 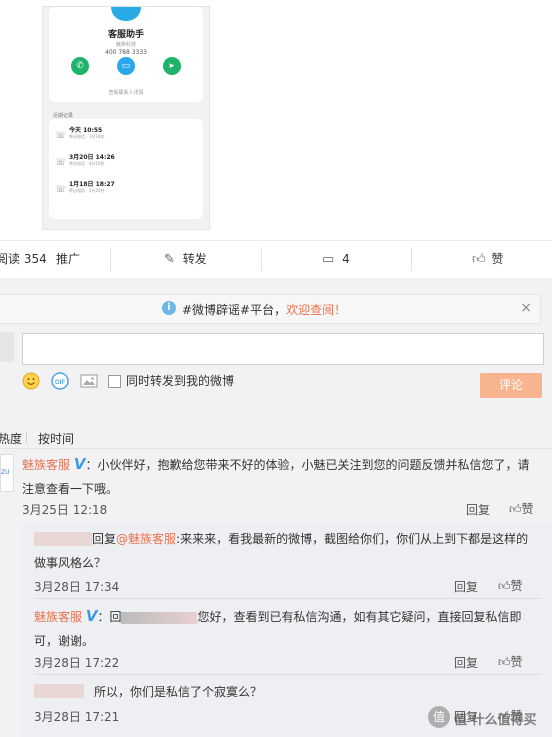 I want to click on phone-icon: ✆, so click(x=80, y=66).